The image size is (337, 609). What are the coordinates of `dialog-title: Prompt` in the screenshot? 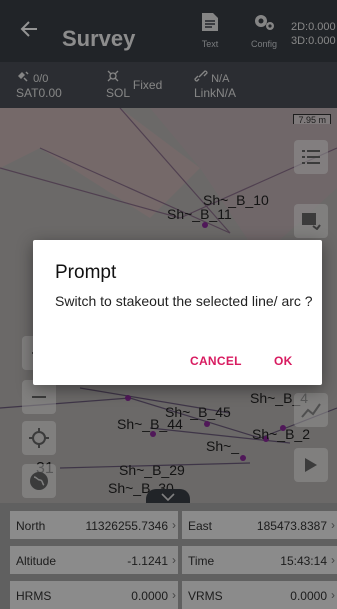 It's located at (86, 272).